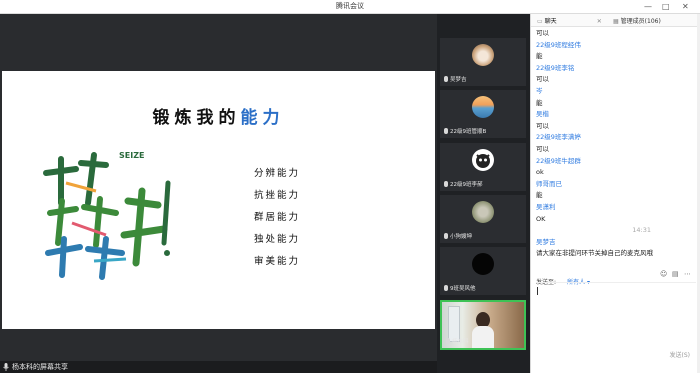  Describe the element at coordinates (458, 236) in the screenshot. I see `participant-name: 小狗嫂坤` at that location.